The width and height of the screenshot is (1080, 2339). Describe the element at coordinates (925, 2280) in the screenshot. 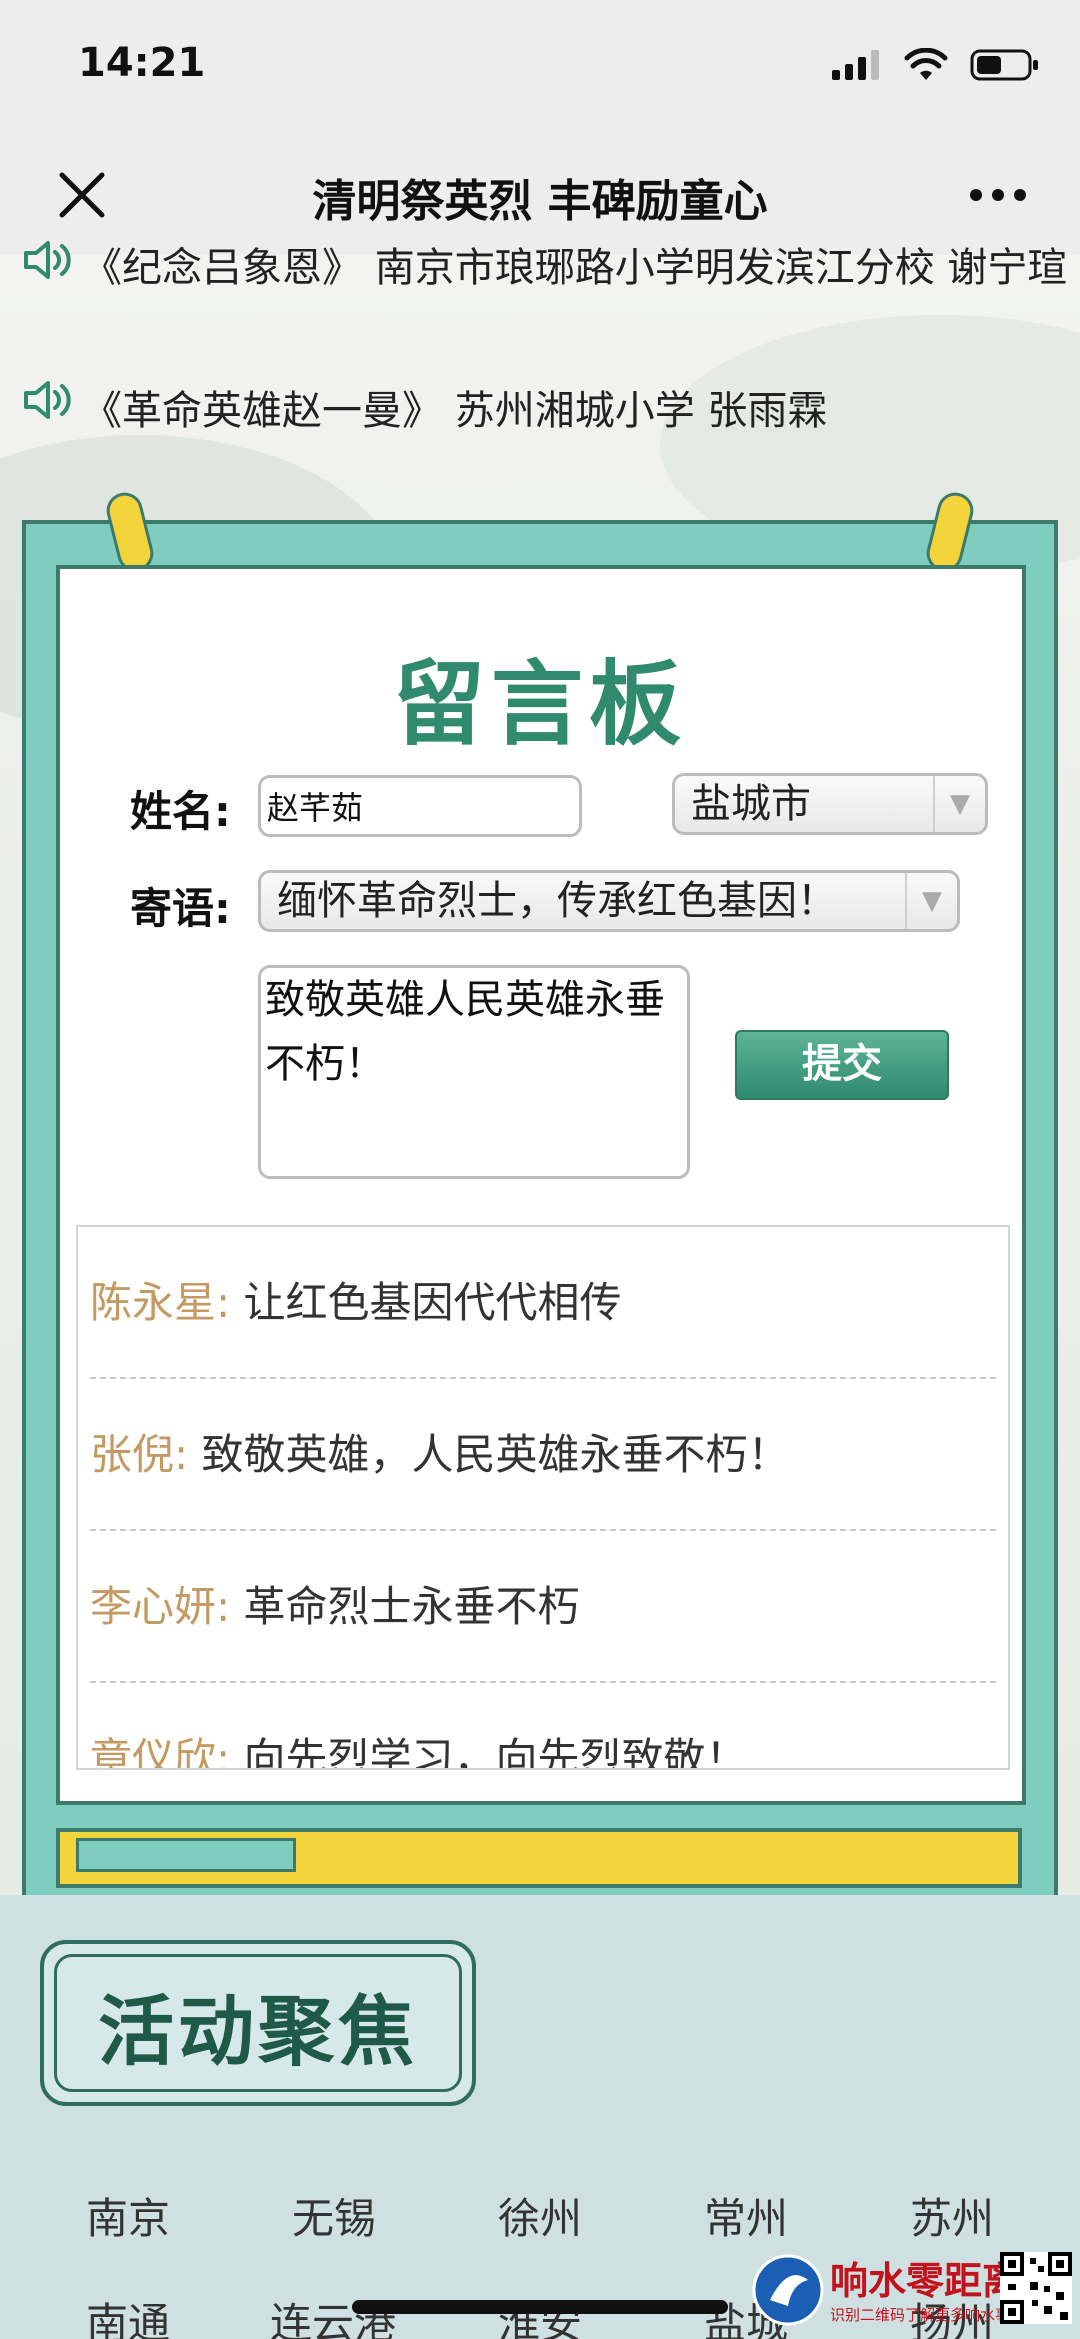

I see `watermark-brand: 响水零距离` at that location.